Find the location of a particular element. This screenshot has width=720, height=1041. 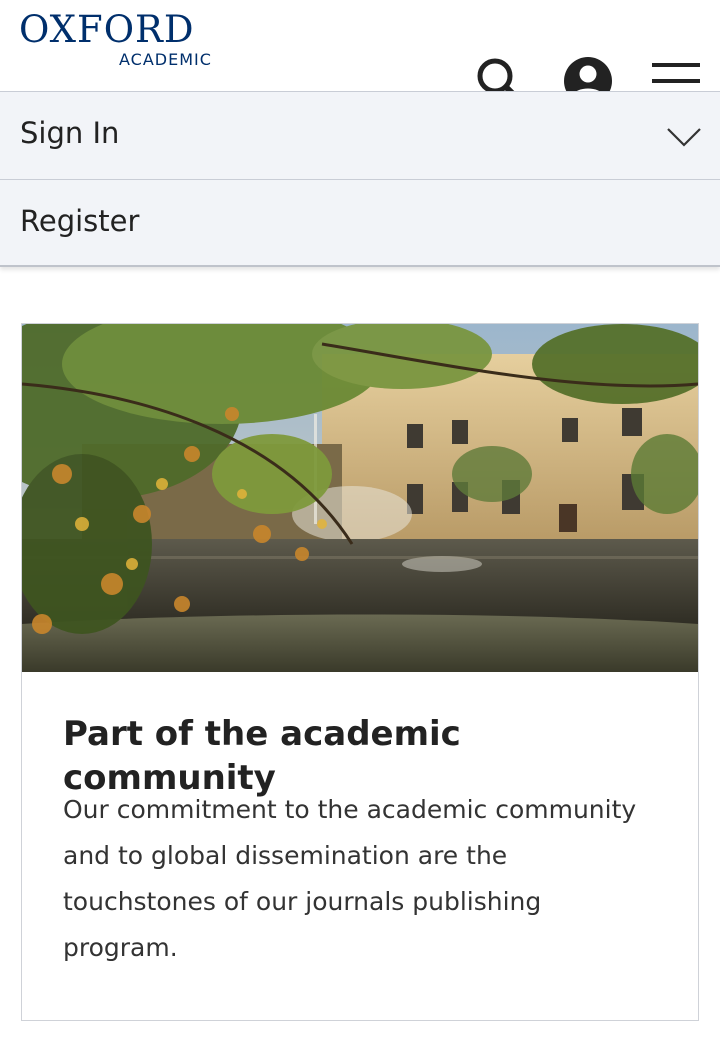

logo-subtitle: ACADEMIC is located at coordinates (165, 59).